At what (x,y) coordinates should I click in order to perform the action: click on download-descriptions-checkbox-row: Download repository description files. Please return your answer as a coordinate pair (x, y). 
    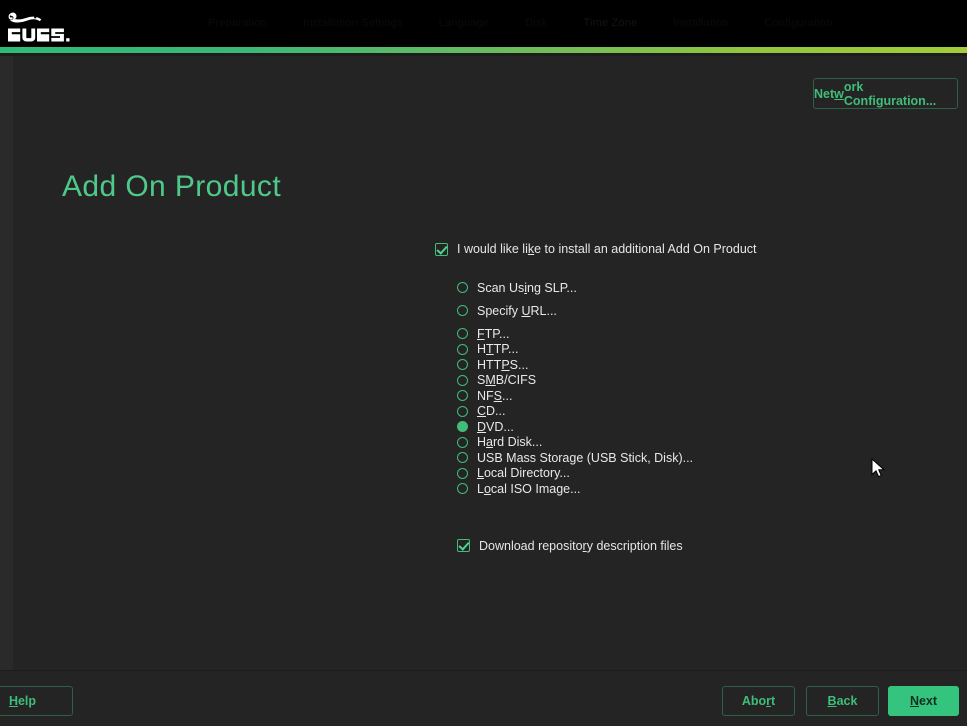
    Looking at the image, I should click on (681, 546).